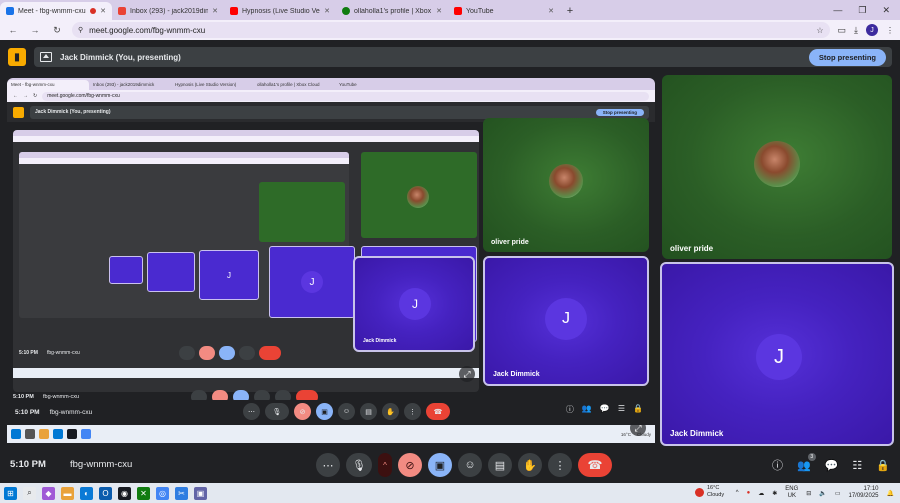 Image resolution: width=900 pixels, height=503 pixels. I want to click on notifications-icon: 🔔, so click(890, 493).